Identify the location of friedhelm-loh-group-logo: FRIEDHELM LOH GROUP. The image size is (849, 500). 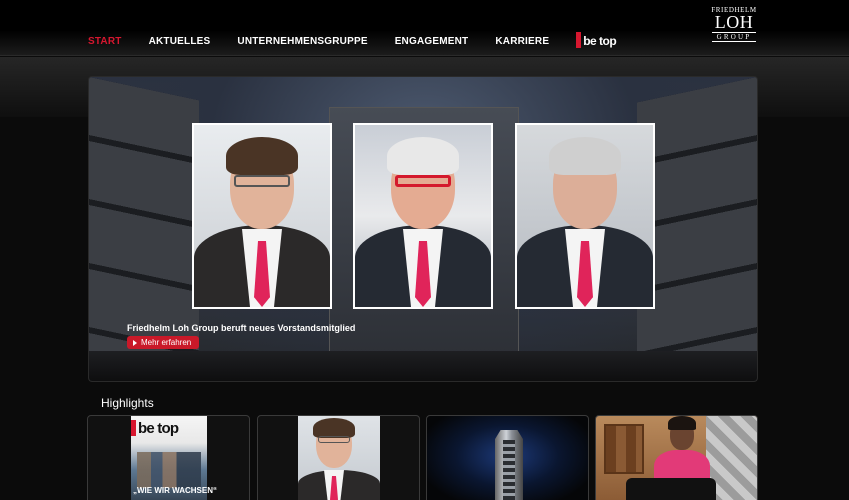
(734, 24).